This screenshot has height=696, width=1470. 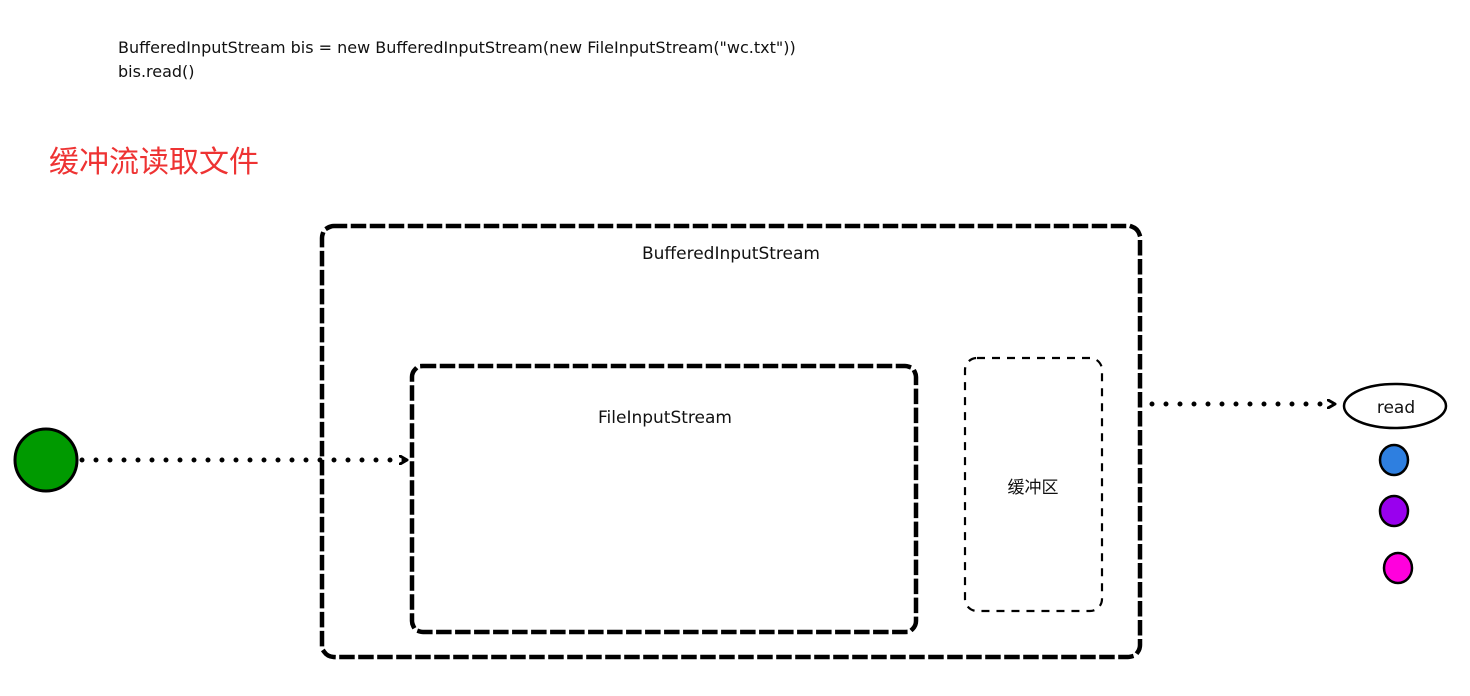 What do you see at coordinates (731, 254) in the screenshot?
I see `buffered-input-stream-label: BufferedInputStream` at bounding box center [731, 254].